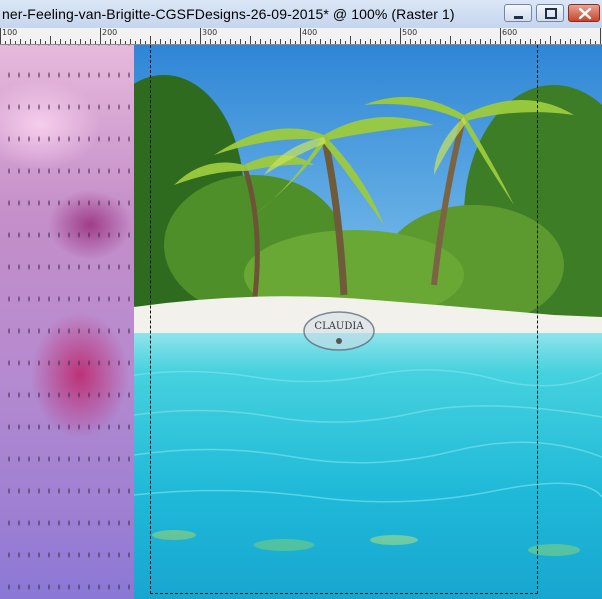 The width and height of the screenshot is (602, 599). Describe the element at coordinates (210, 32) in the screenshot. I see `ruler-label: 300` at that location.